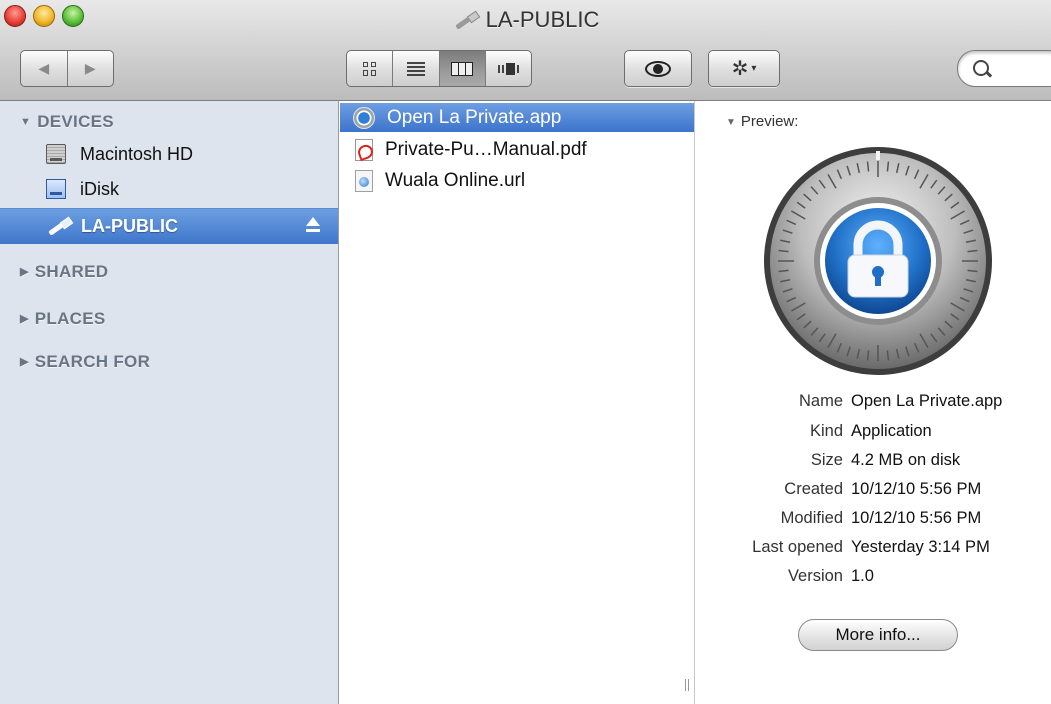  I want to click on file-name: Private-Pu…Manual.pdf, so click(486, 149).